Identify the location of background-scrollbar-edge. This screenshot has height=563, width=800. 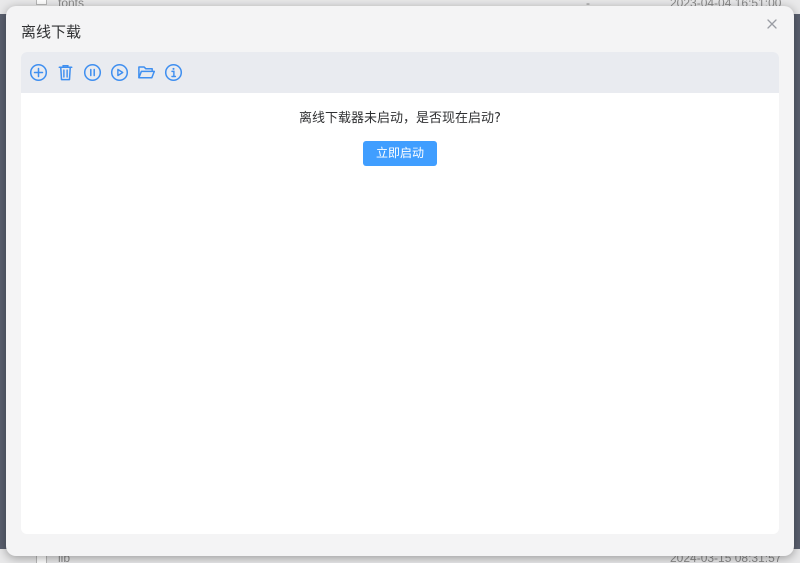
(797, 281).